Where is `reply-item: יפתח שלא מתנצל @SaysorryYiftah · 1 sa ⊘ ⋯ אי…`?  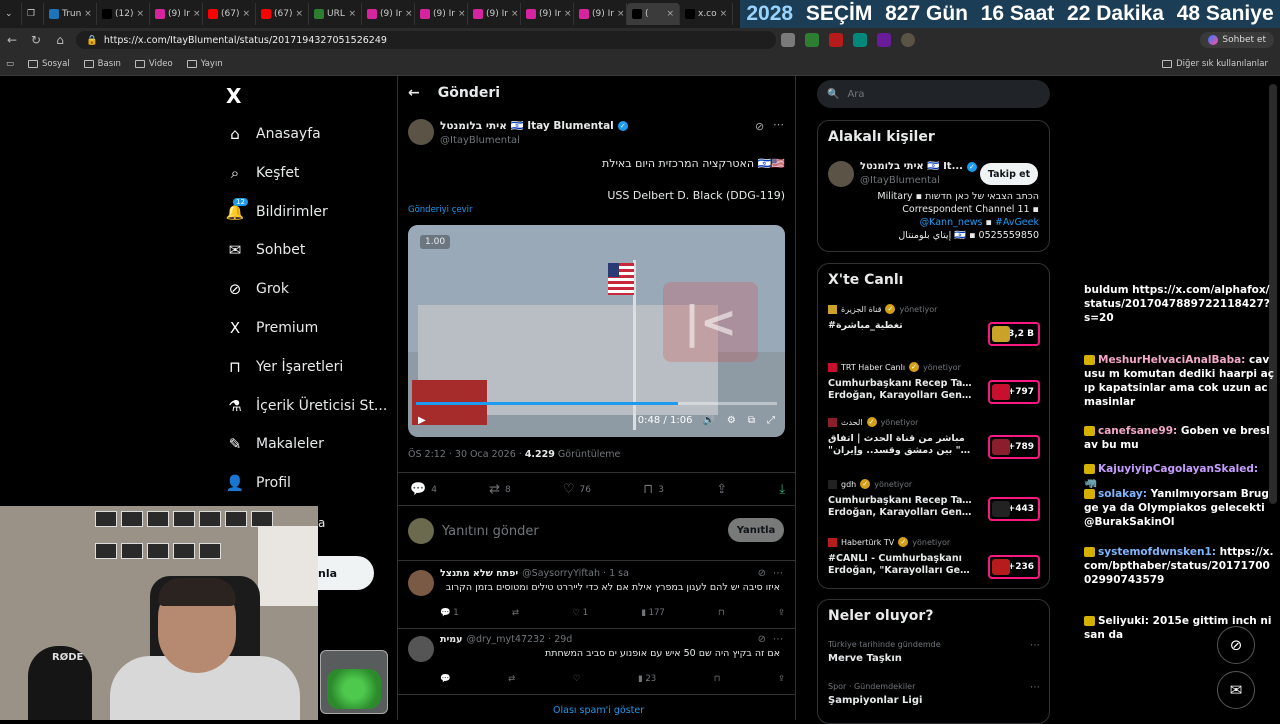
reply-item: יפתח שלא מתנצל @SaysorryYiftah · 1 sa ⊘ ⋯ אי… is located at coordinates (598, 598).